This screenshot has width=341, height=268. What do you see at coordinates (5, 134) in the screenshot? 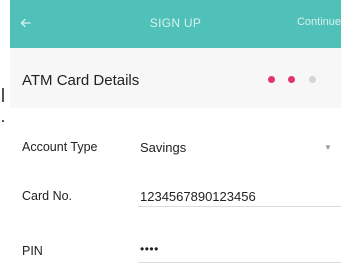
I see `background-window-edge` at bounding box center [5, 134].